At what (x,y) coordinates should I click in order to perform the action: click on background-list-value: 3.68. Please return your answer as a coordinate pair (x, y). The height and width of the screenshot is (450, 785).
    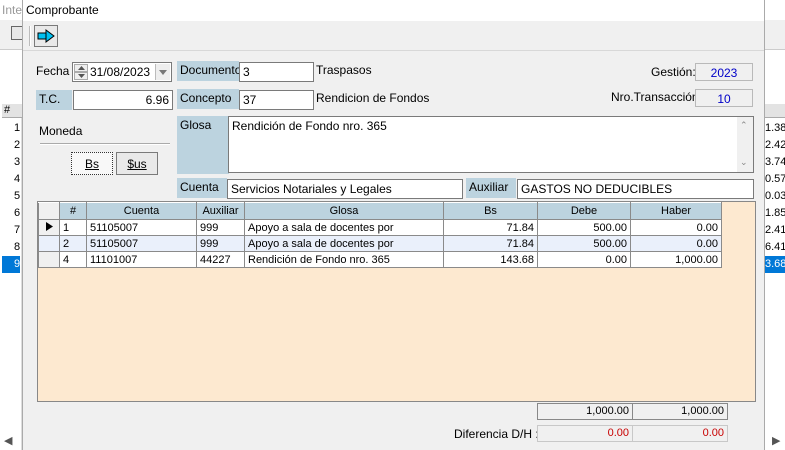
    Looking at the image, I should click on (775, 264).